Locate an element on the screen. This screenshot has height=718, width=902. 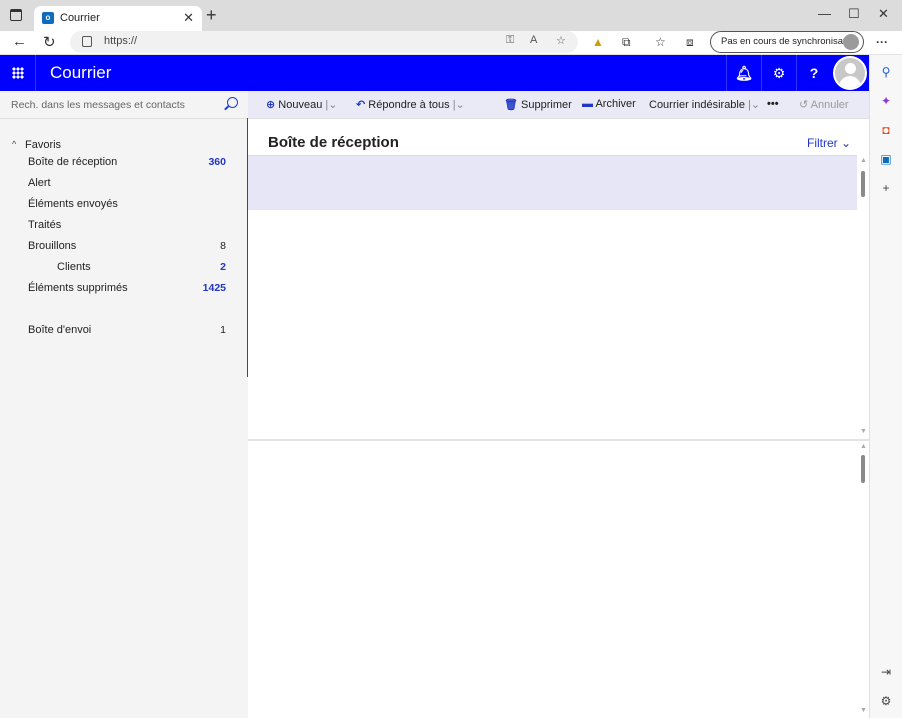
delete-label: Supprimer is located at coordinates (546, 105).